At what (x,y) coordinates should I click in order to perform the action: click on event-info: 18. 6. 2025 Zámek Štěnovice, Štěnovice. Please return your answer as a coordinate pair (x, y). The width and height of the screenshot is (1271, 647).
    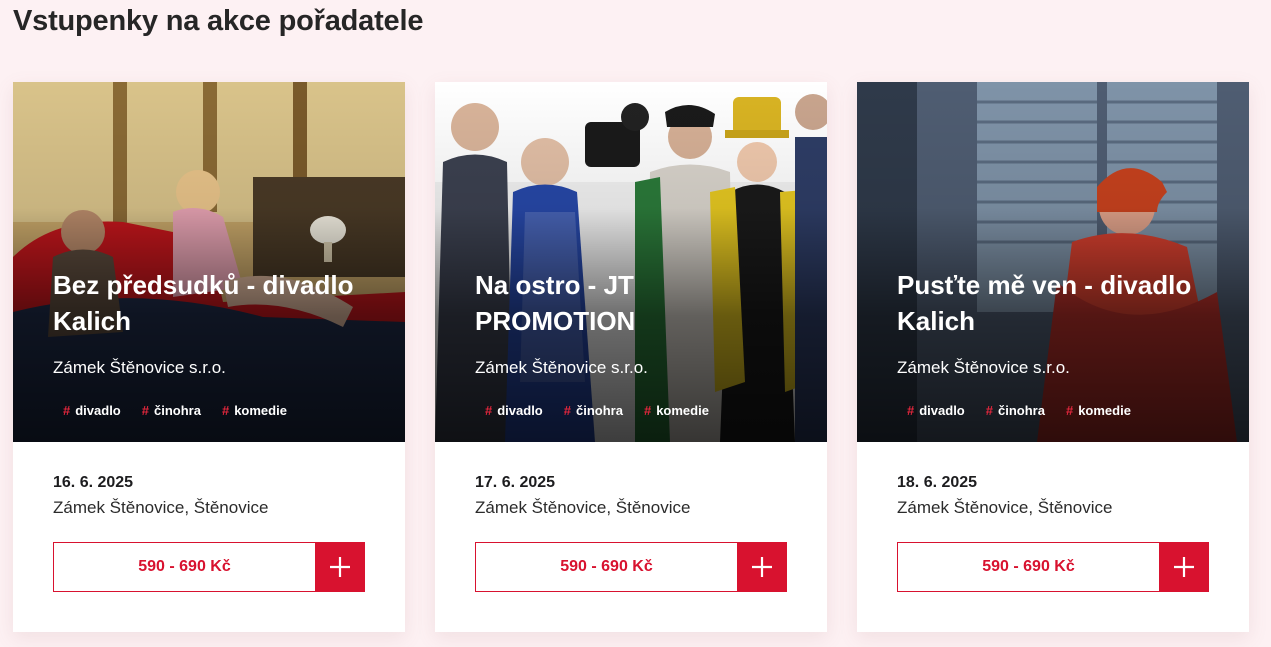
    Looking at the image, I should click on (1053, 496).